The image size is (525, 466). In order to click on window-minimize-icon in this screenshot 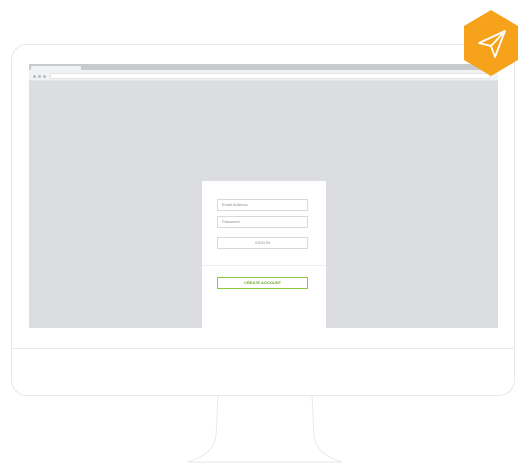, I will do `click(39, 76)`.